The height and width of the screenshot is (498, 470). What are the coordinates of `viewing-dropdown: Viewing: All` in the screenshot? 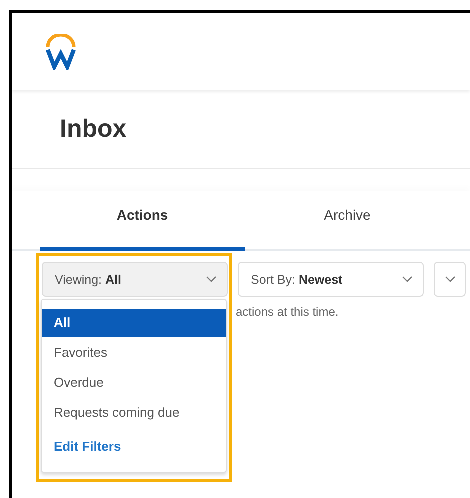 It's located at (135, 279).